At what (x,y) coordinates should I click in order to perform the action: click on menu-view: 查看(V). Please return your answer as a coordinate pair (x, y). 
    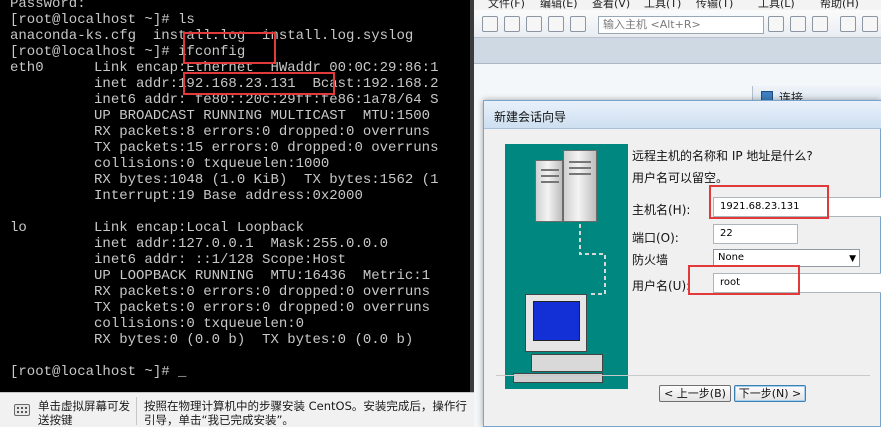
    Looking at the image, I should click on (611, 5).